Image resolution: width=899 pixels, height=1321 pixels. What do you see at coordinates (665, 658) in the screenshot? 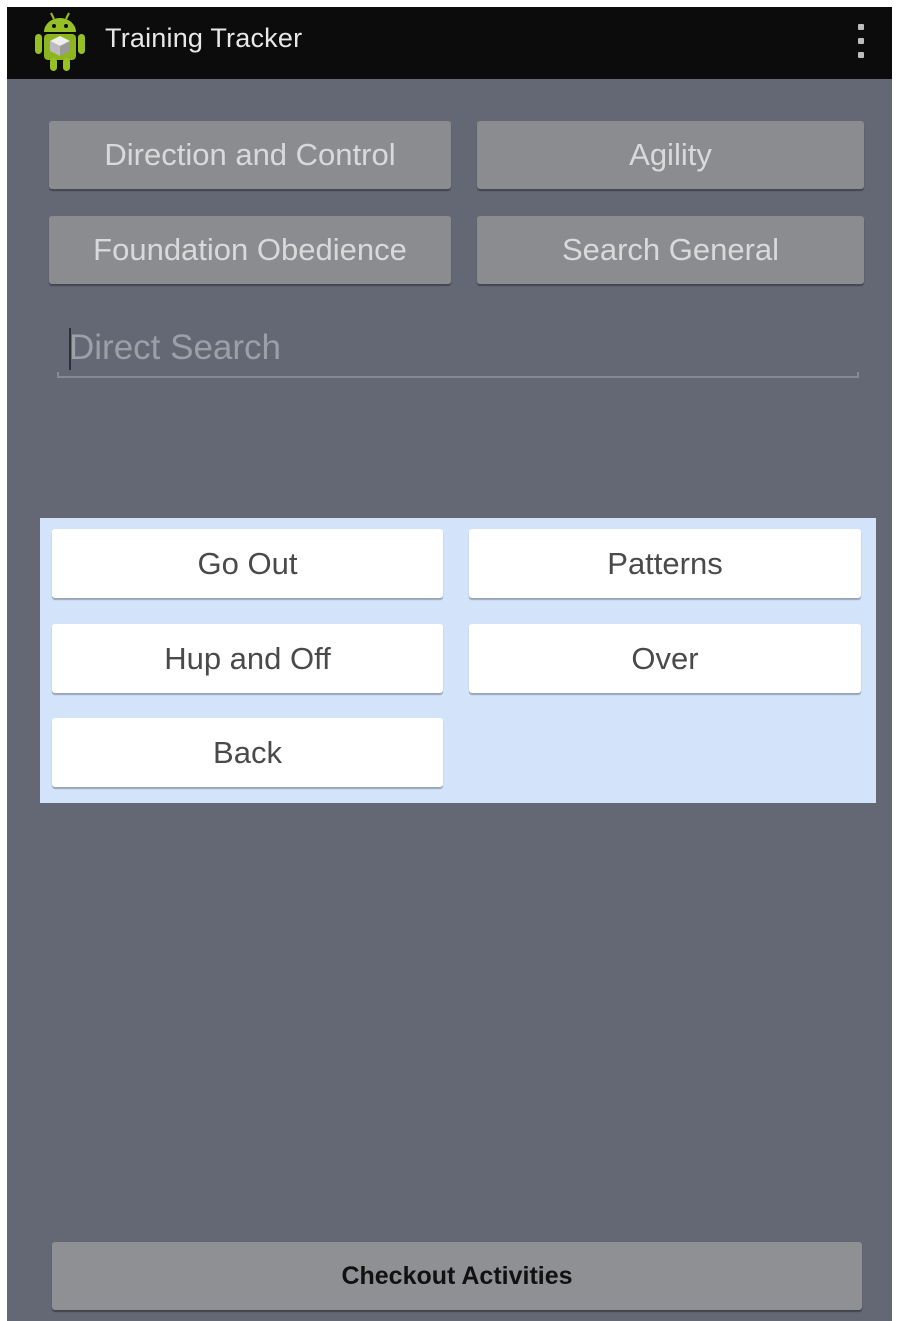
I see `over-button: Over` at bounding box center [665, 658].